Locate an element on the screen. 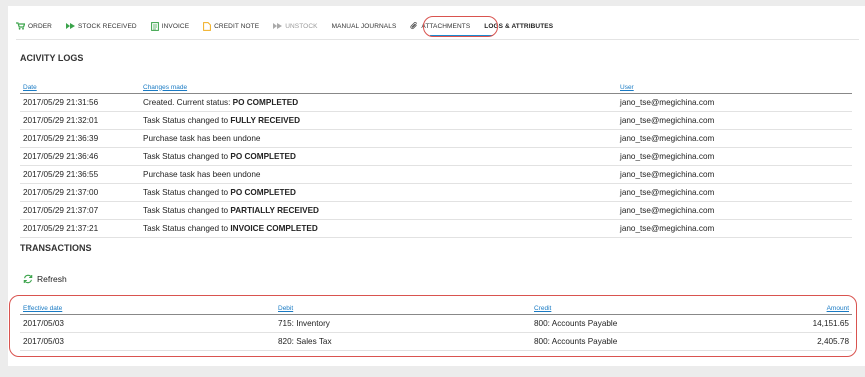 Image resolution: width=865 pixels, height=377 pixels. tab-stock-received: STOCK RECEIVED is located at coordinates (101, 26).